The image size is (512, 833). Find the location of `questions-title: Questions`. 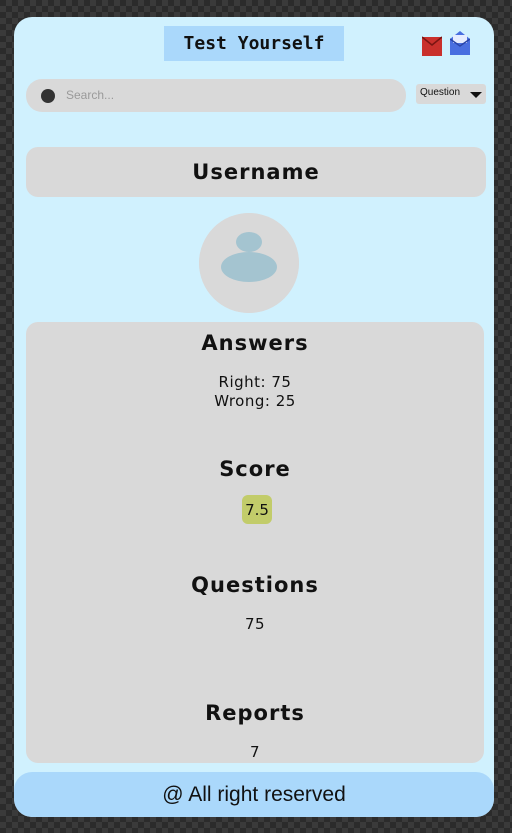

questions-title: Questions is located at coordinates (255, 585).